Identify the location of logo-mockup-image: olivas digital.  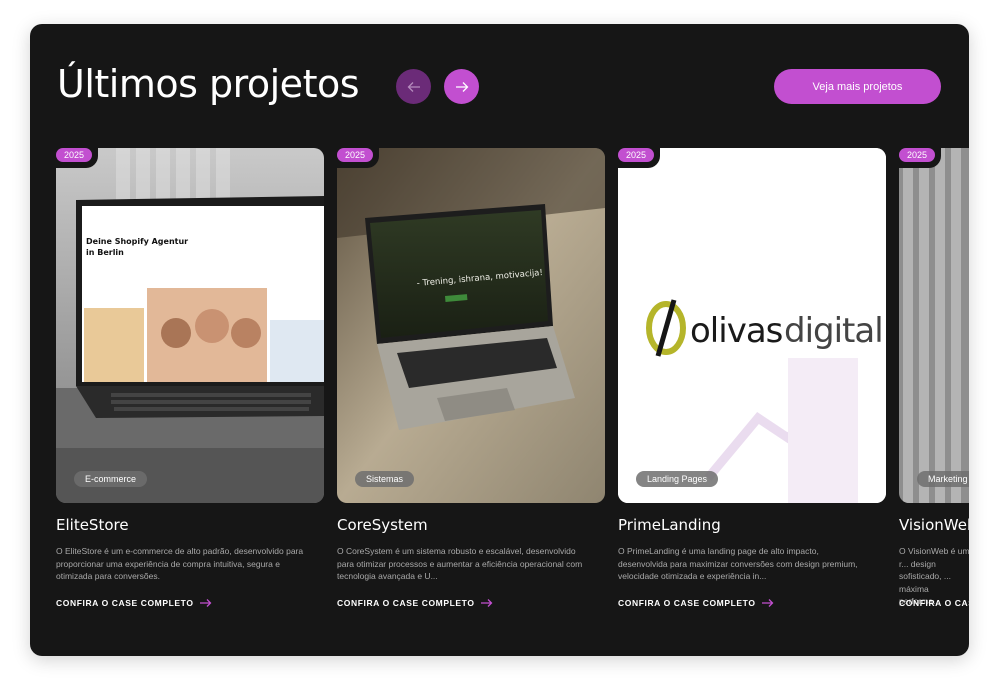
(752, 325).